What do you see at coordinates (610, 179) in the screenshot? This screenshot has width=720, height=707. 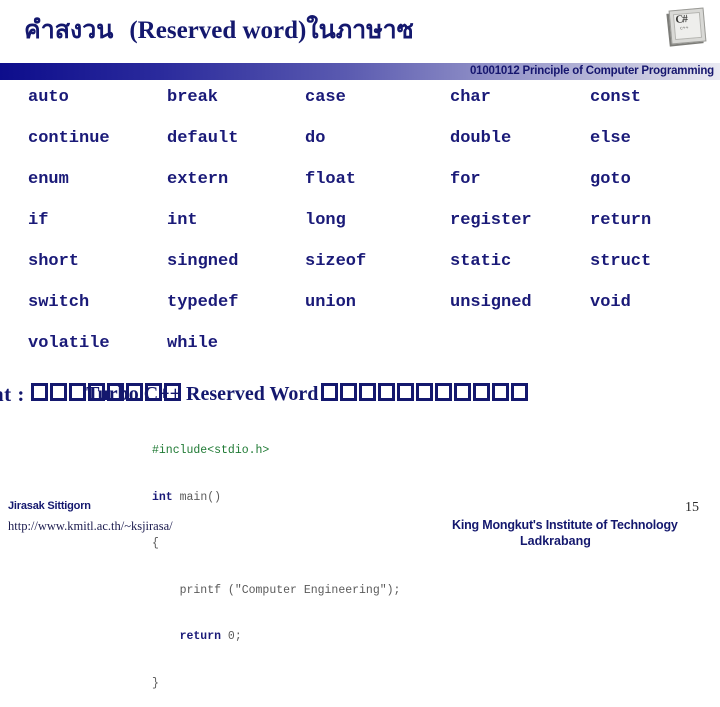 I see `keyword-goto: goto` at bounding box center [610, 179].